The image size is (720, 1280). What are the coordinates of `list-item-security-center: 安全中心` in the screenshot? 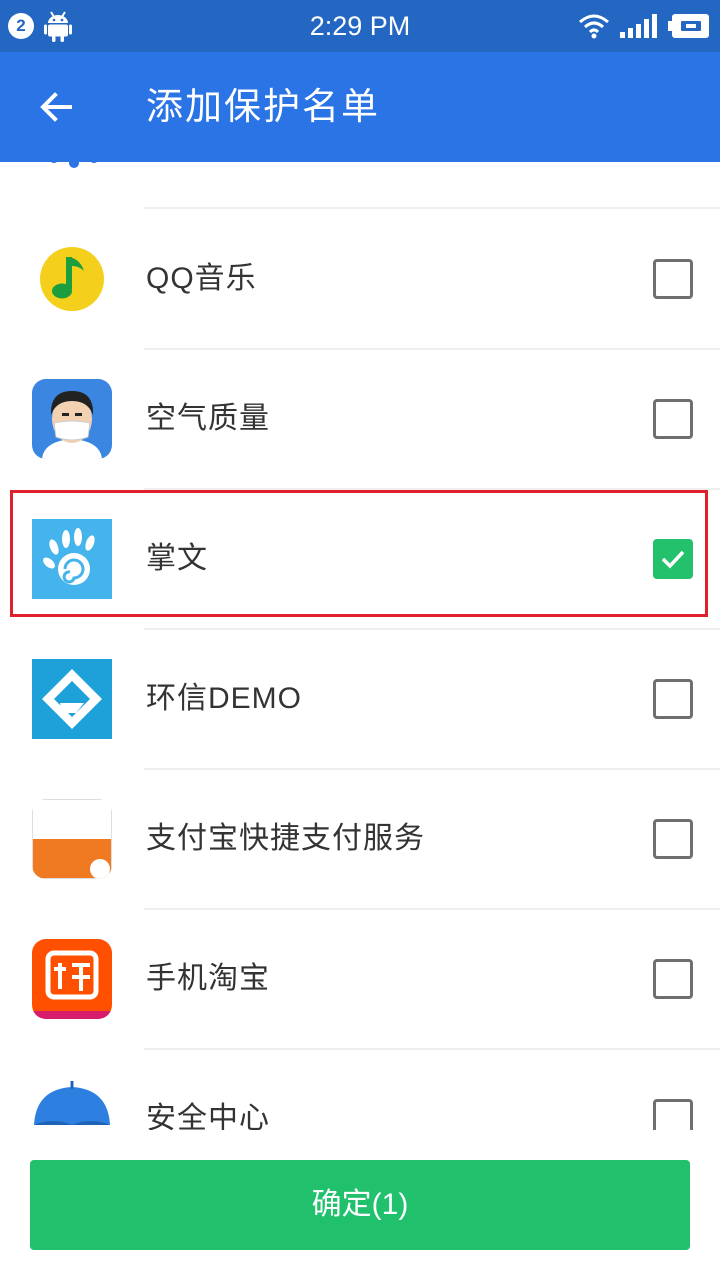 It's located at (360, 1089).